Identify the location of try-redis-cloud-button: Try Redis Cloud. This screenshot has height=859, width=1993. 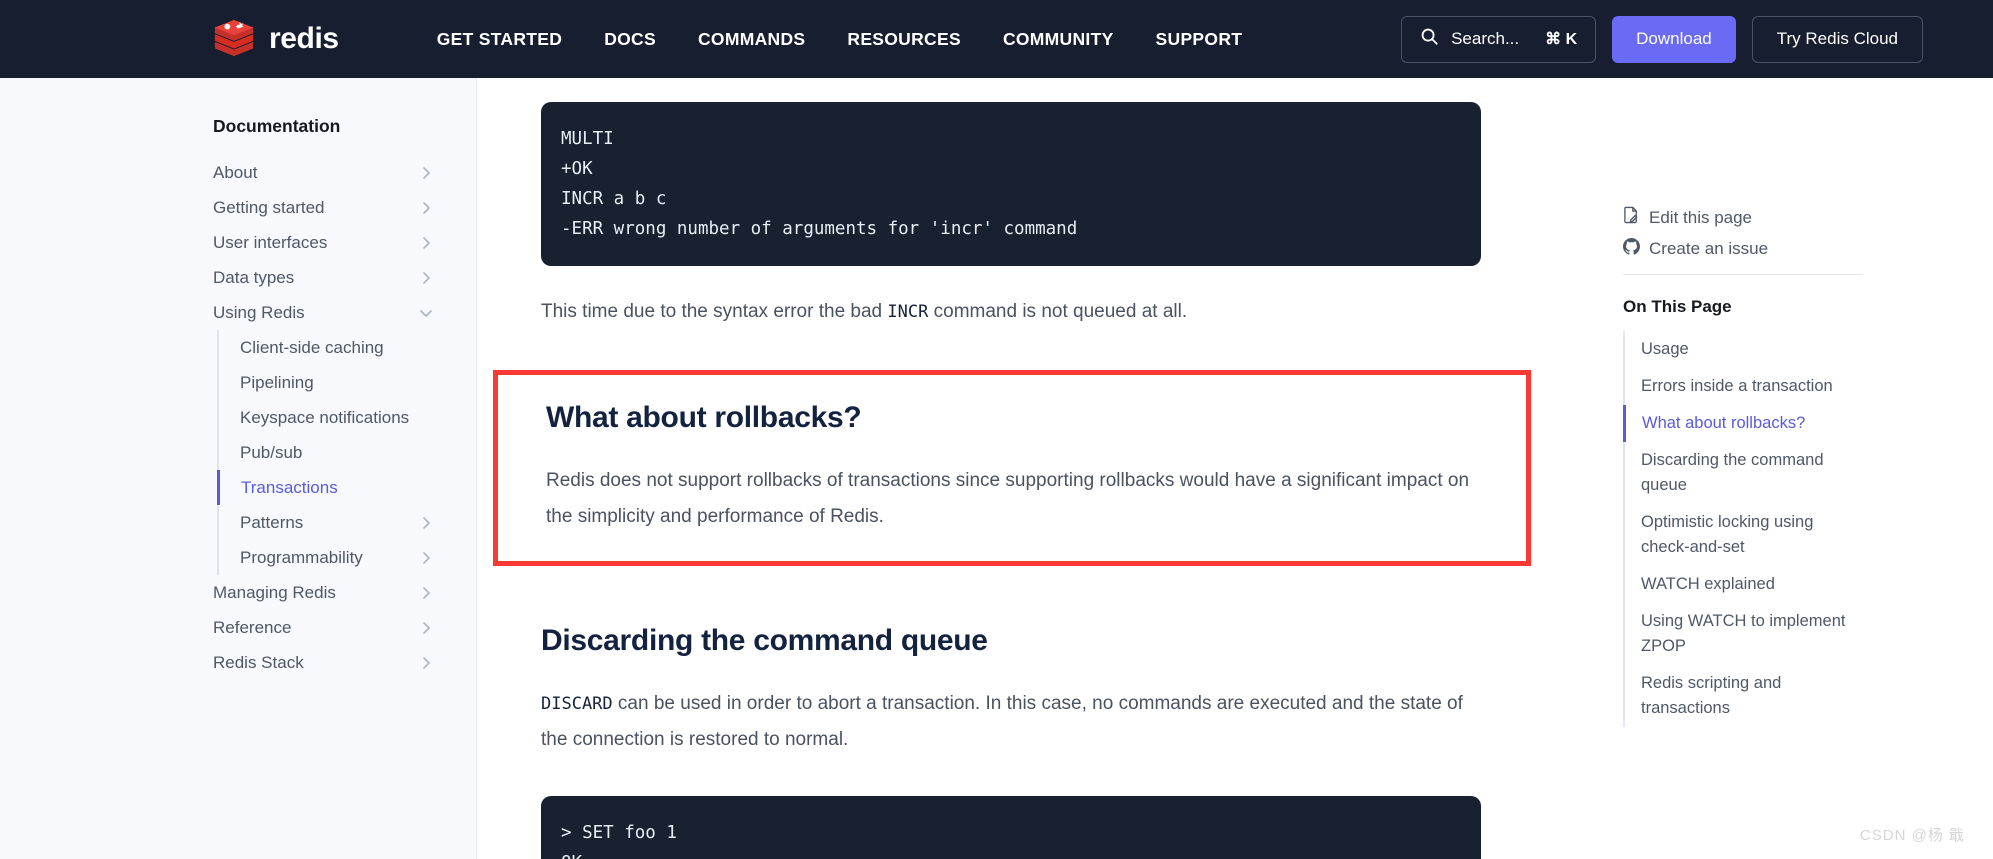
(1837, 39).